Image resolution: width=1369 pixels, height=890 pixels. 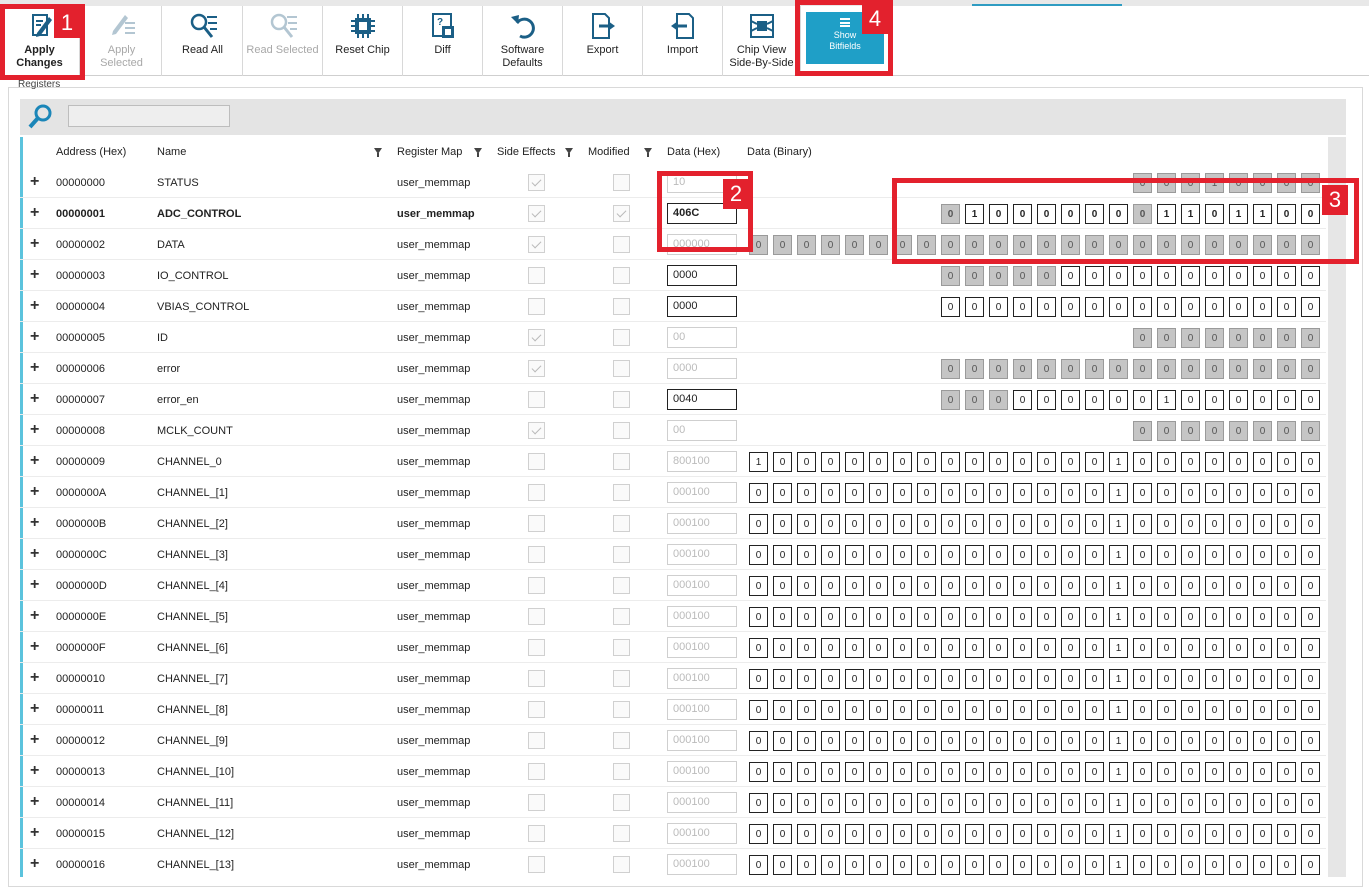 I want to click on hex-value-field: 800100, so click(x=702, y=461).